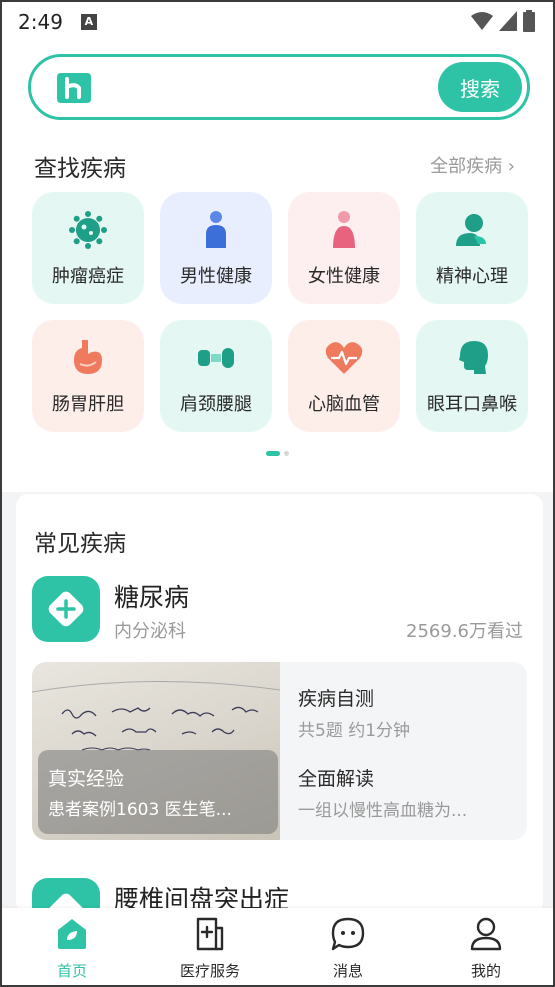 The height and width of the screenshot is (987, 555). What do you see at coordinates (209, 971) in the screenshot?
I see `nav-label: 医疗服务` at bounding box center [209, 971].